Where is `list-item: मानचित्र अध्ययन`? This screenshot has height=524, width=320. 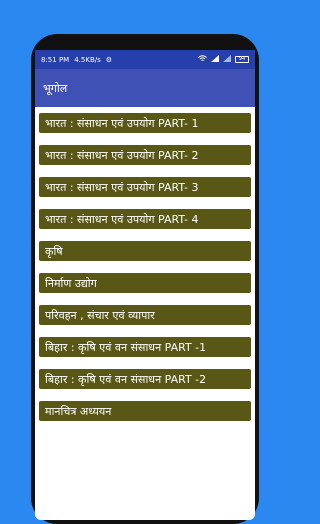 list-item: मानचित्र अध्ययन is located at coordinates (145, 411).